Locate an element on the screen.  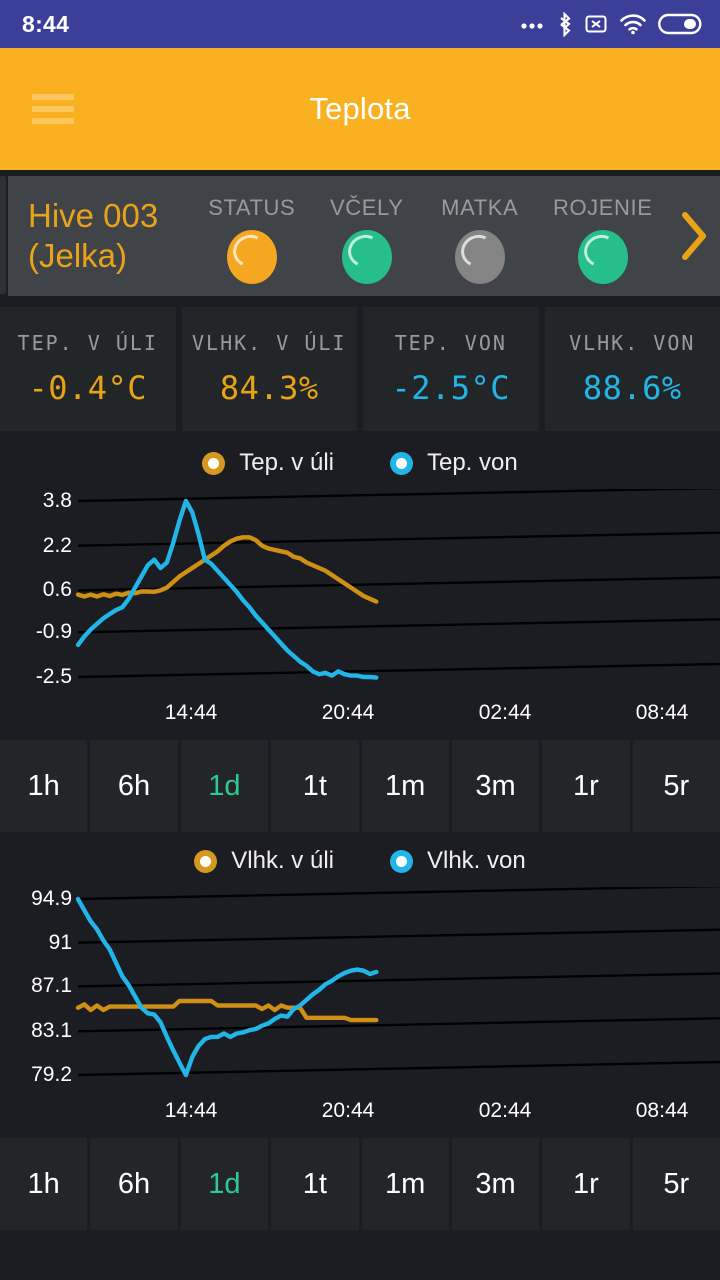
hive-status-vcely: VČELY is located at coordinates (367, 236).